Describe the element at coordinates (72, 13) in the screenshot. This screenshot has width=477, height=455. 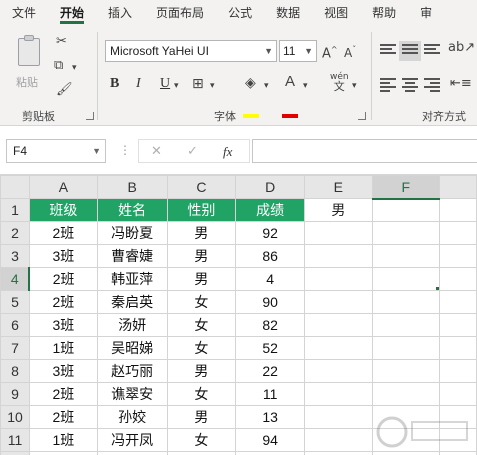
I see `tab-1: 开始` at that location.